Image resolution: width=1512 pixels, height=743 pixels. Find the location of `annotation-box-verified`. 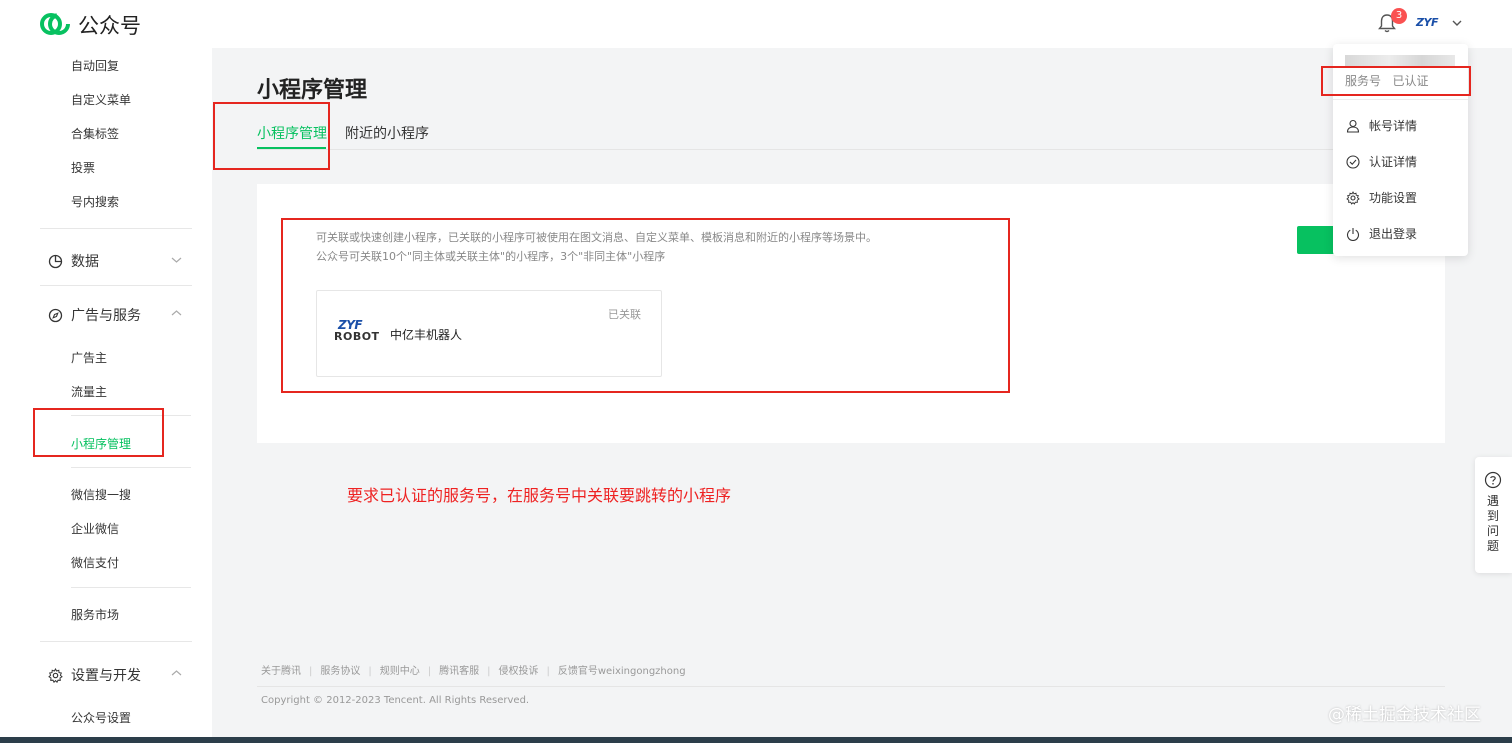

annotation-box-verified is located at coordinates (1396, 81).